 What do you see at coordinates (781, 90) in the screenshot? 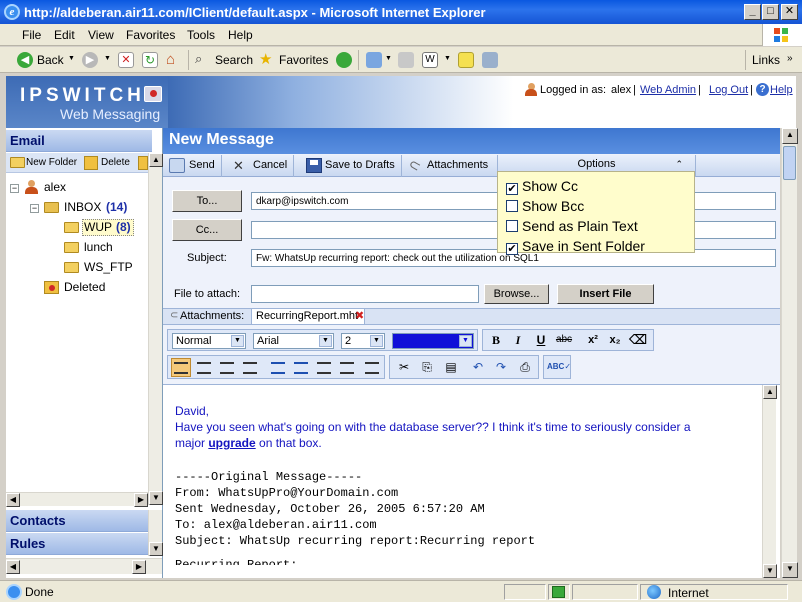
I see `help-link: Help` at bounding box center [781, 90].